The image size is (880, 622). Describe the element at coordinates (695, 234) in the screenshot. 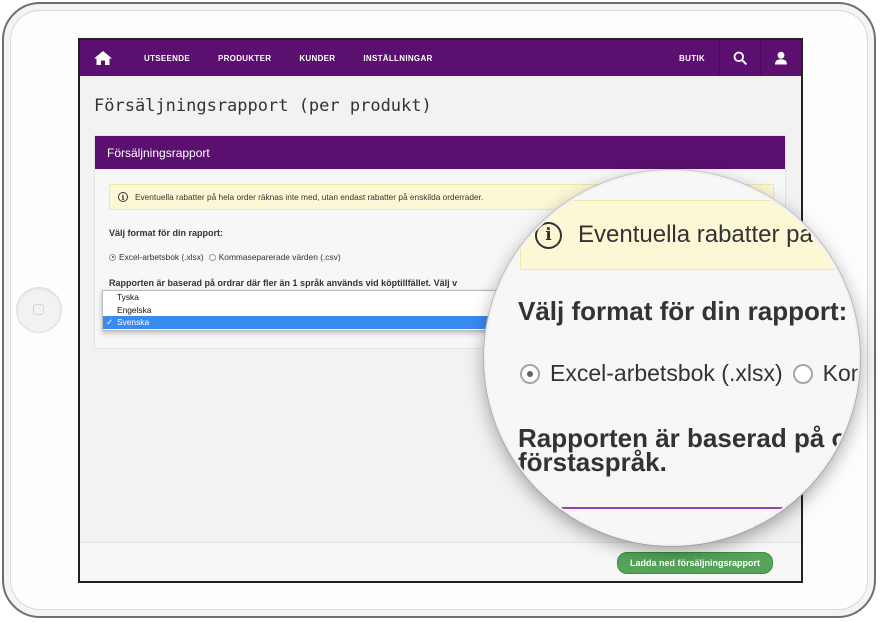

I see `magnified-notice-text: Eventuella rabatter på` at that location.